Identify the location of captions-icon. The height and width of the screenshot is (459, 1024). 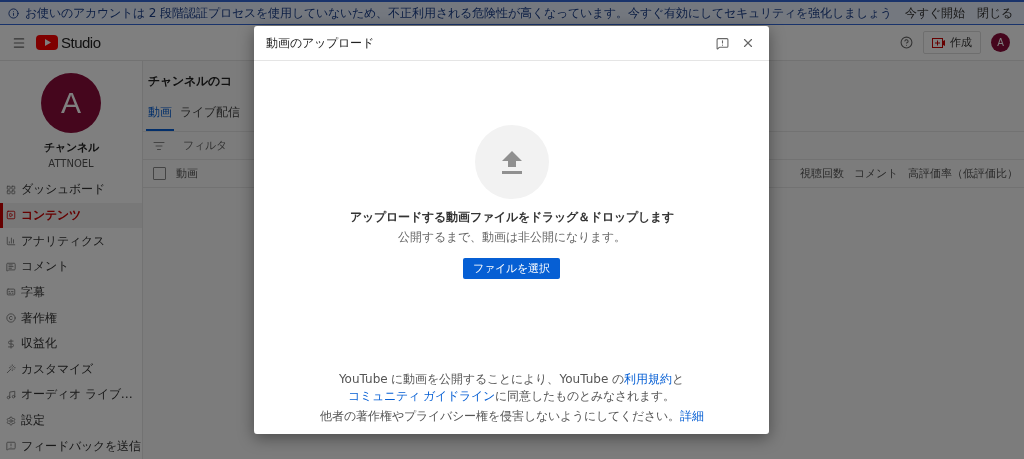
(11, 292).